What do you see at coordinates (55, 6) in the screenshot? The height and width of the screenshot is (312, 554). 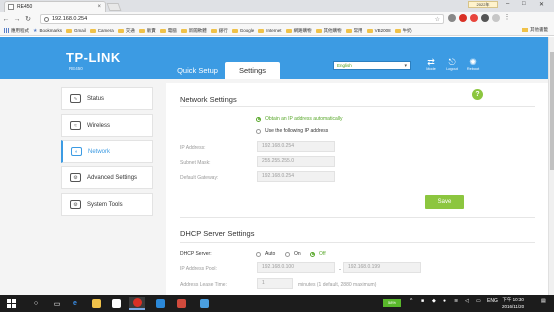 I see `browser-tab: RE450 ×` at bounding box center [55, 6].